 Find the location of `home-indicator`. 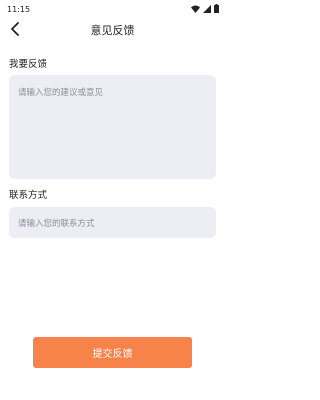

home-indicator is located at coordinates (112, 398).